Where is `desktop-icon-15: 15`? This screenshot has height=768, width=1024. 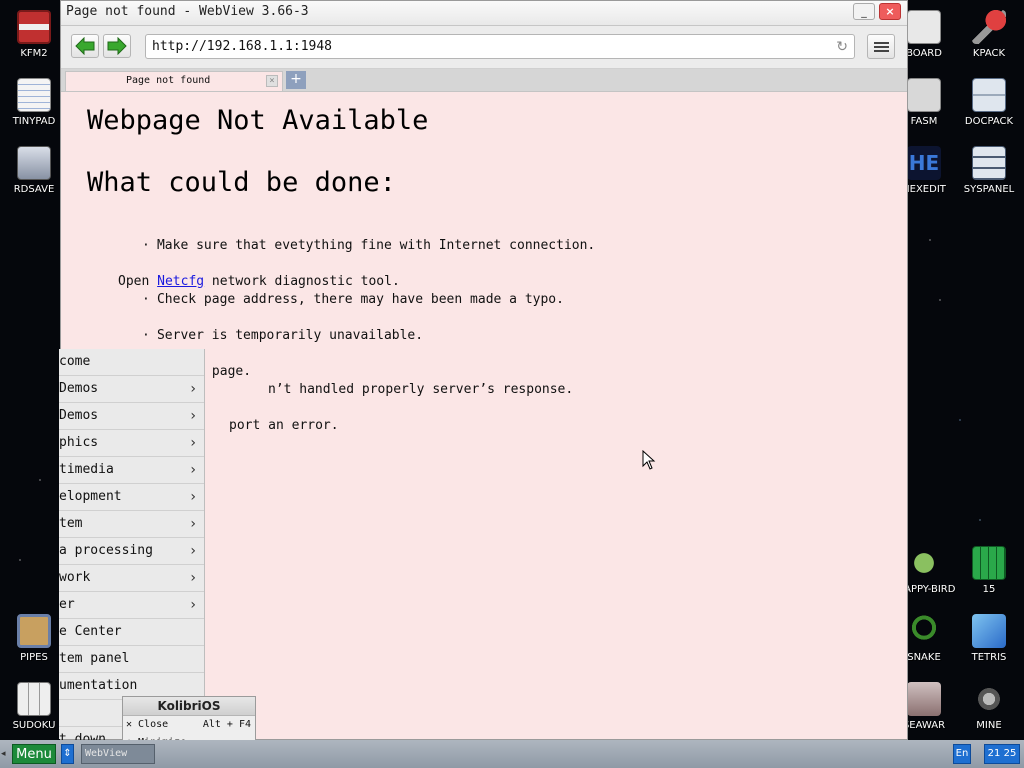
desktop-icon-15: 15 is located at coordinates (989, 570).